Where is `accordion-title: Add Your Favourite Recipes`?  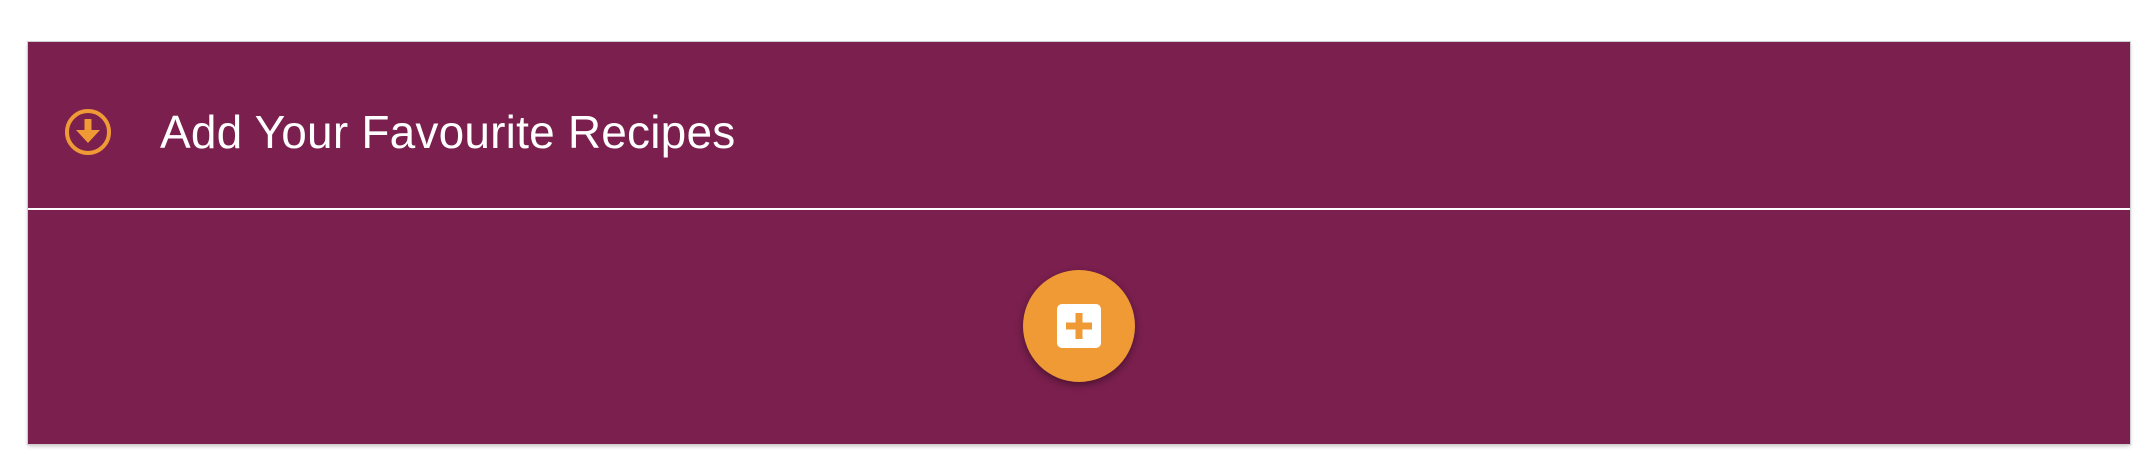 accordion-title: Add Your Favourite Recipes is located at coordinates (448, 132).